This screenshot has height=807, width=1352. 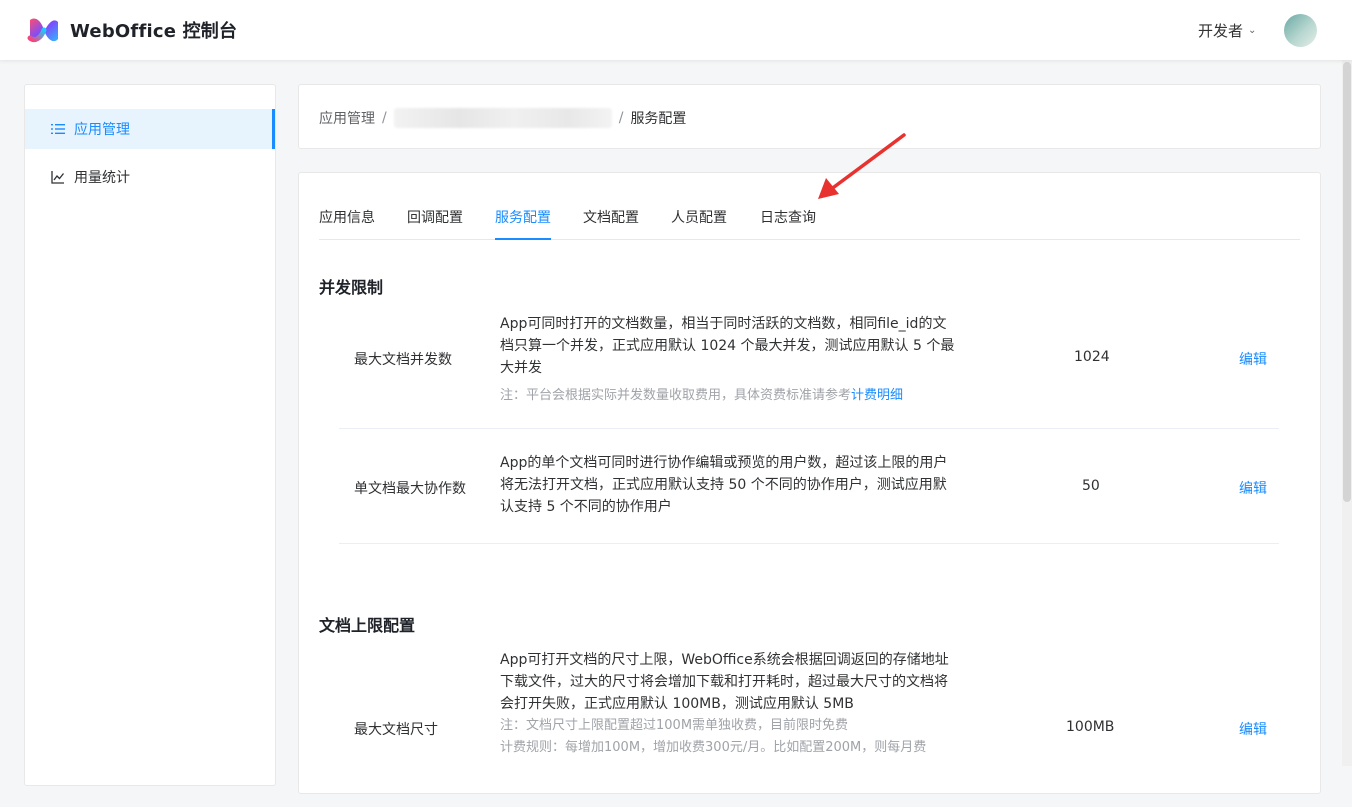 What do you see at coordinates (403, 360) in the screenshot?
I see `config-name: 最大文档并发数` at bounding box center [403, 360].